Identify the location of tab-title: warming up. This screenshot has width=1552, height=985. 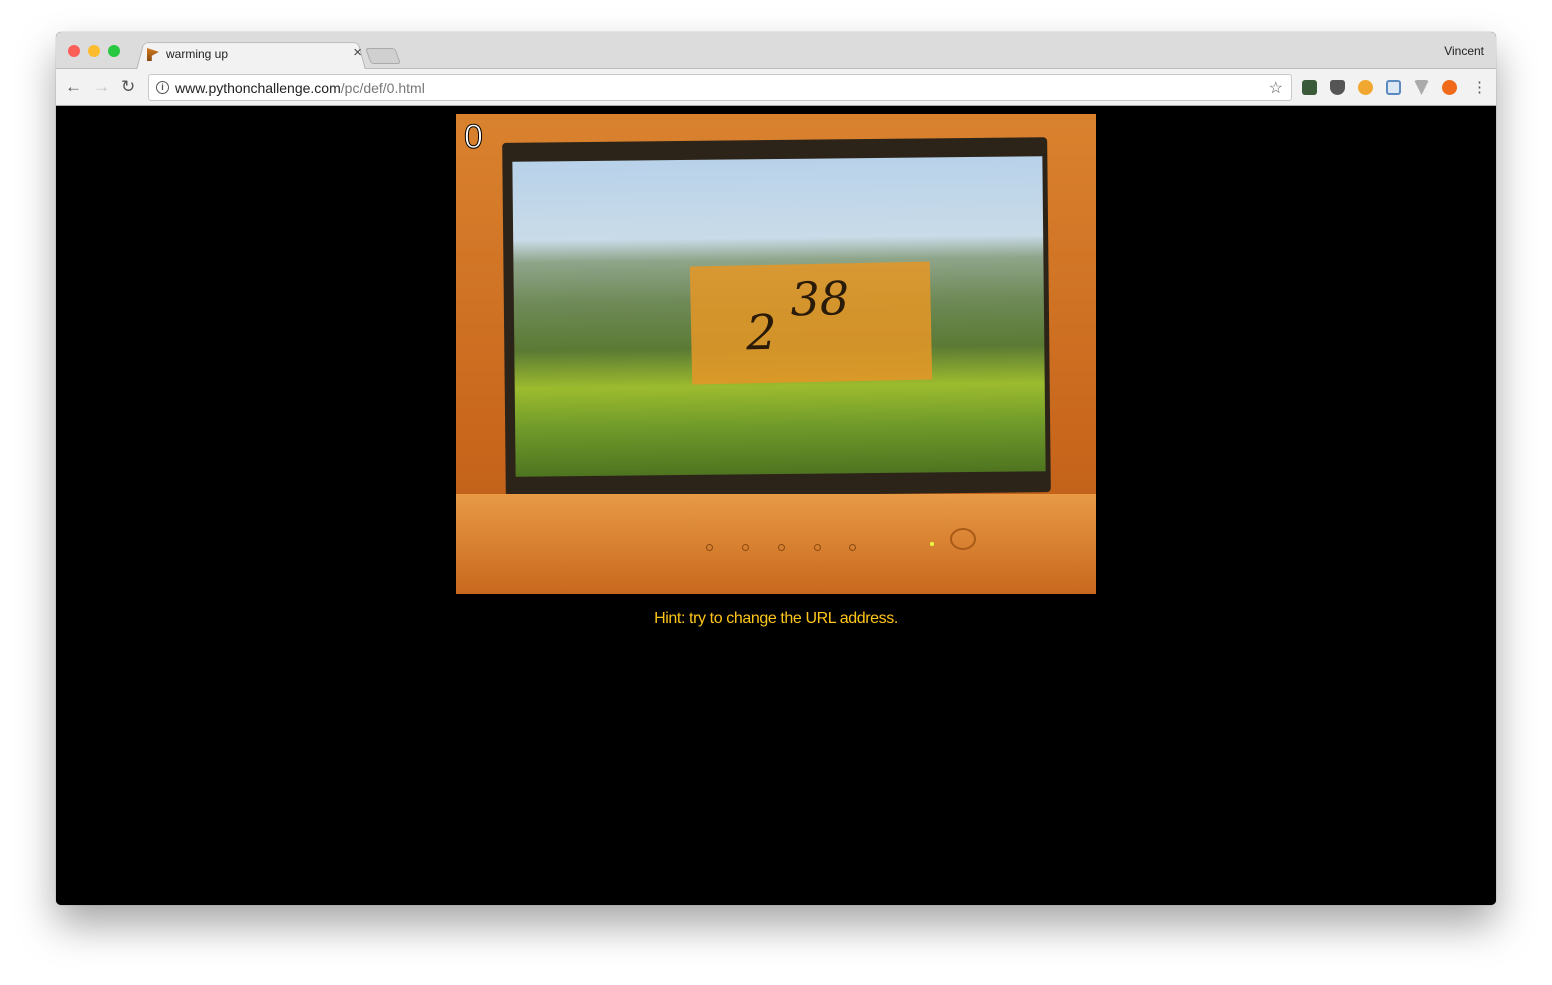
(197, 54).